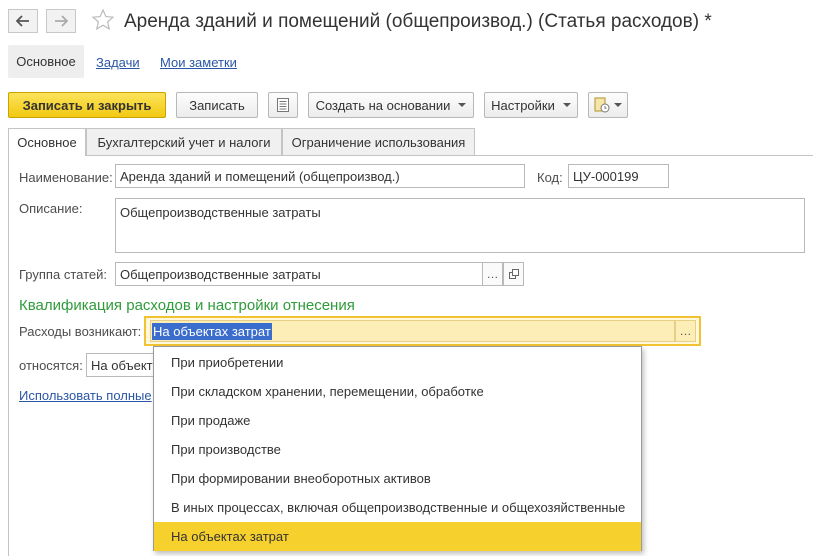 This screenshot has width=813, height=556. What do you see at coordinates (51, 365) in the screenshot?
I see `relate-label: относятся:` at bounding box center [51, 365].